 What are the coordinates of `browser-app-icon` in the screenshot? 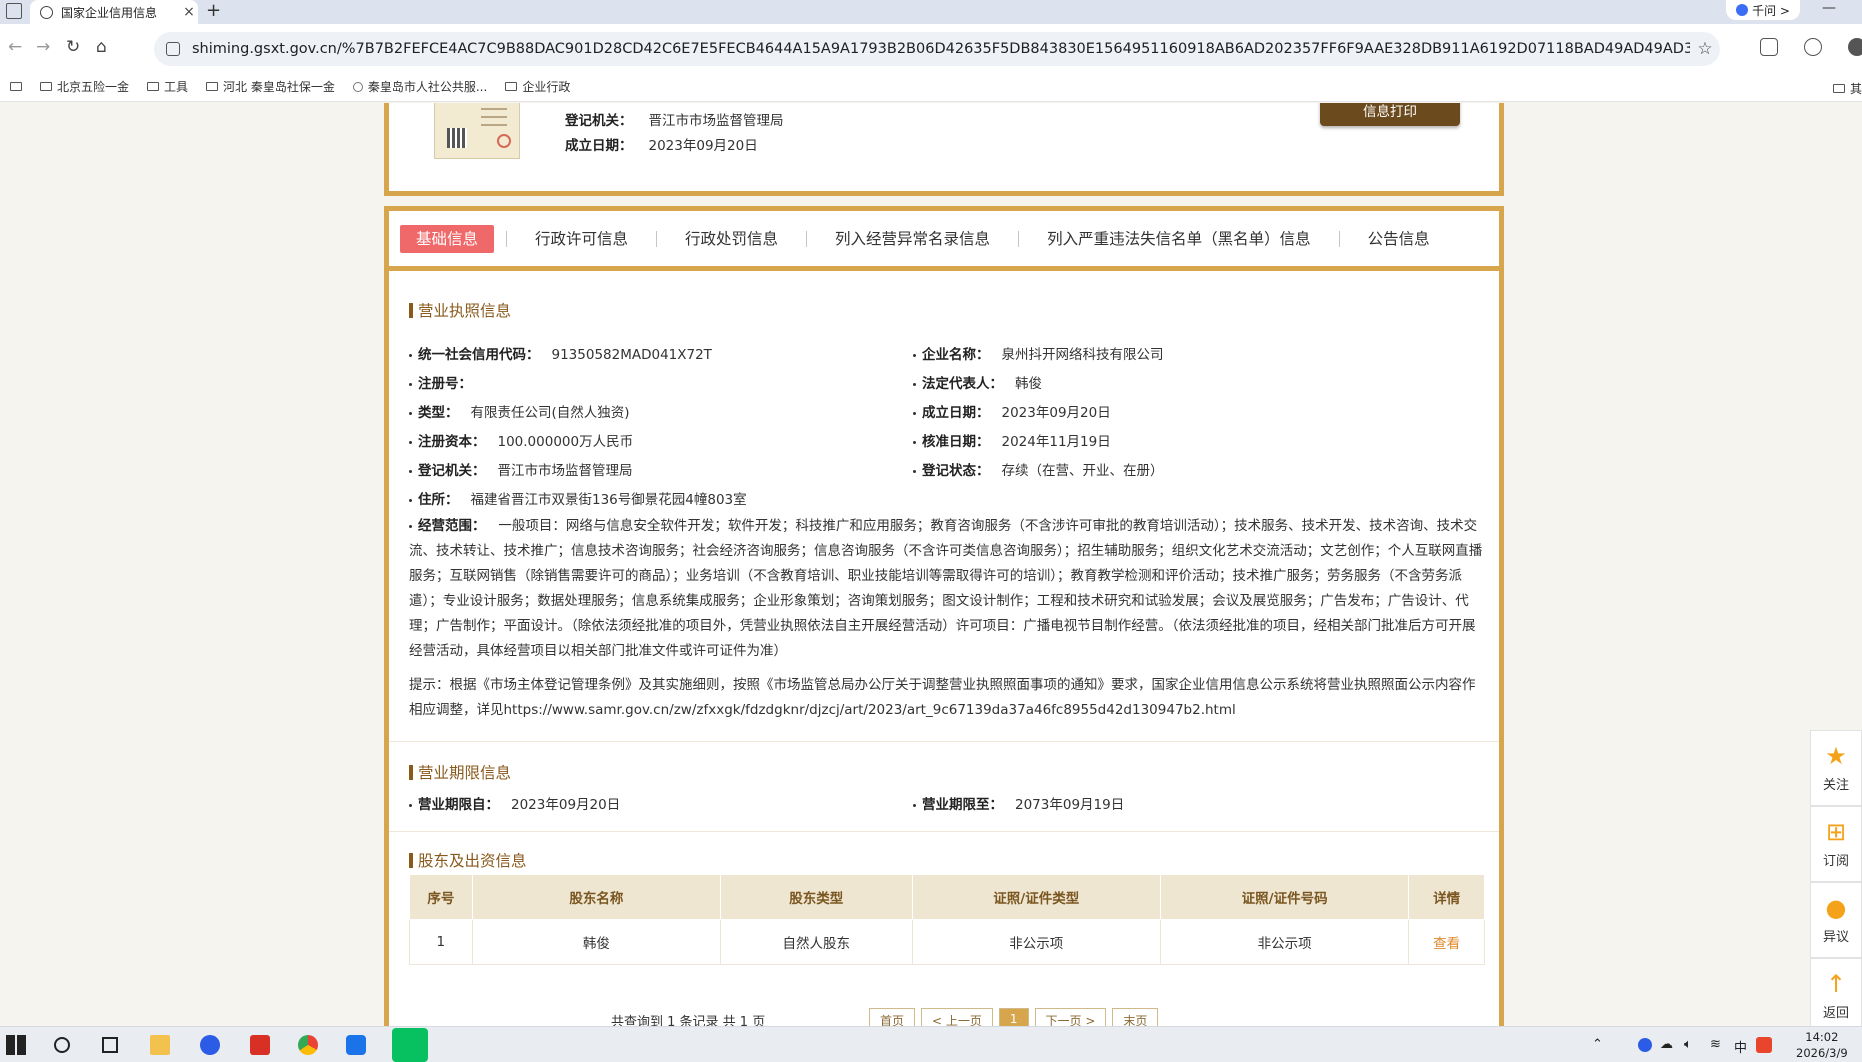 It's located at (210, 1045).